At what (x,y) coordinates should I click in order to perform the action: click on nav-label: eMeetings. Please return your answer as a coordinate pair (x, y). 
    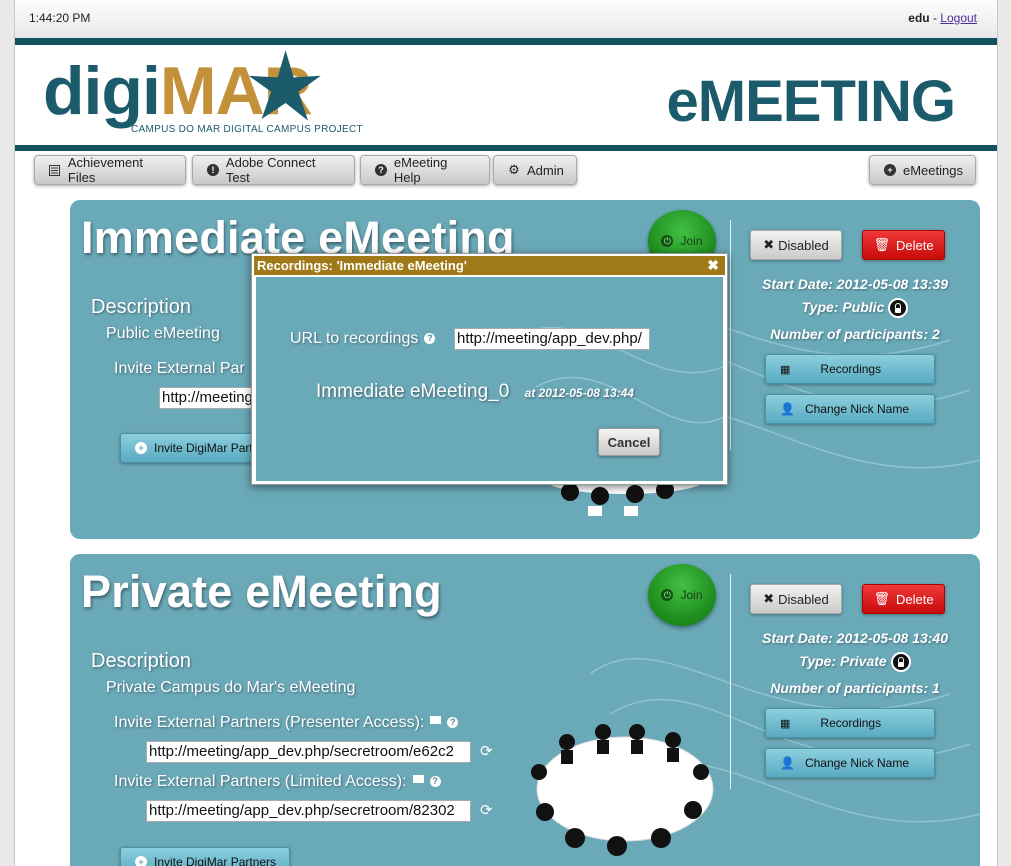
    Looking at the image, I should click on (933, 170).